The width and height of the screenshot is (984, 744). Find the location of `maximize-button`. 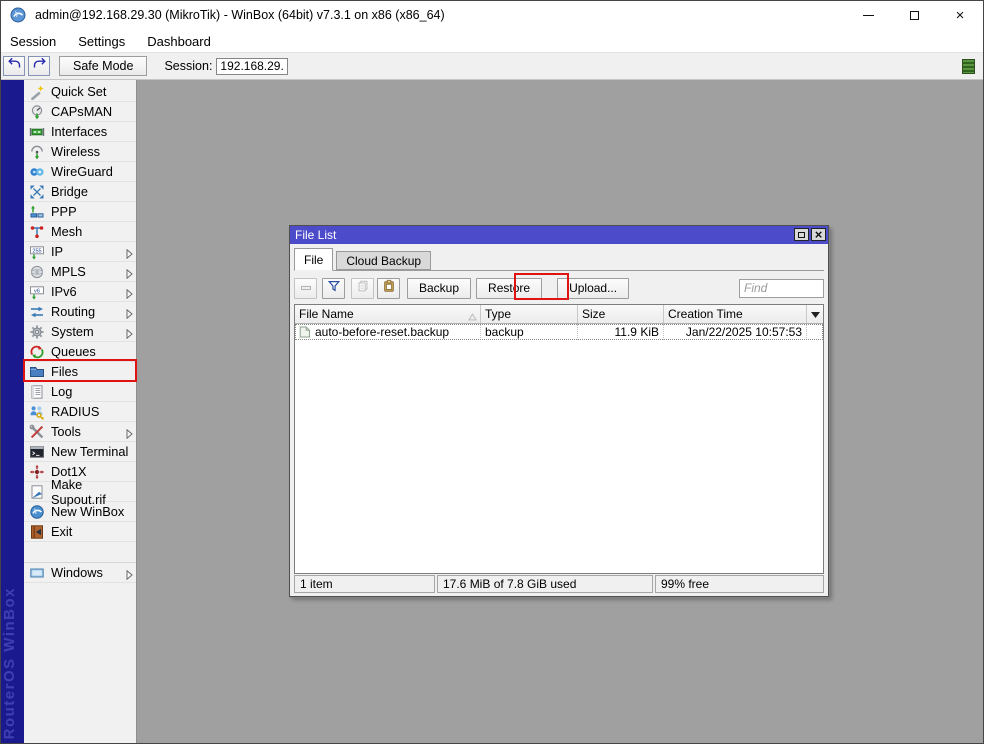

maximize-button is located at coordinates (914, 15).